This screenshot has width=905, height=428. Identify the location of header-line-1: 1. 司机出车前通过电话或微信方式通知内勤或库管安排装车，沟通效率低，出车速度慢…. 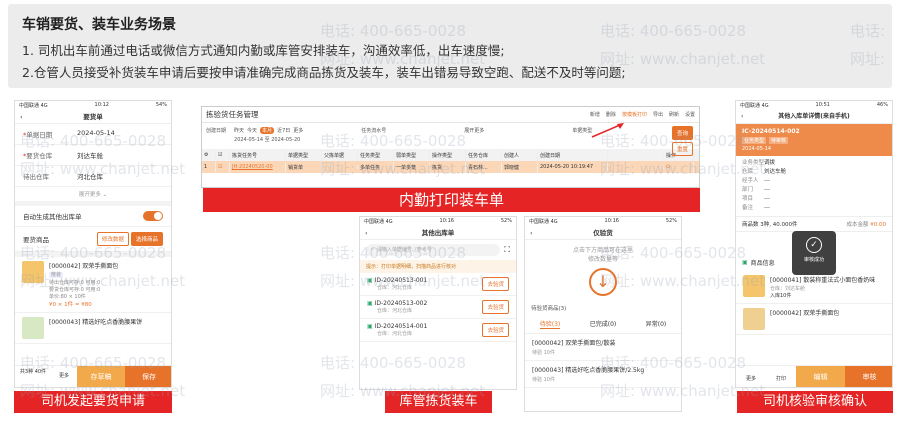
(263, 50).